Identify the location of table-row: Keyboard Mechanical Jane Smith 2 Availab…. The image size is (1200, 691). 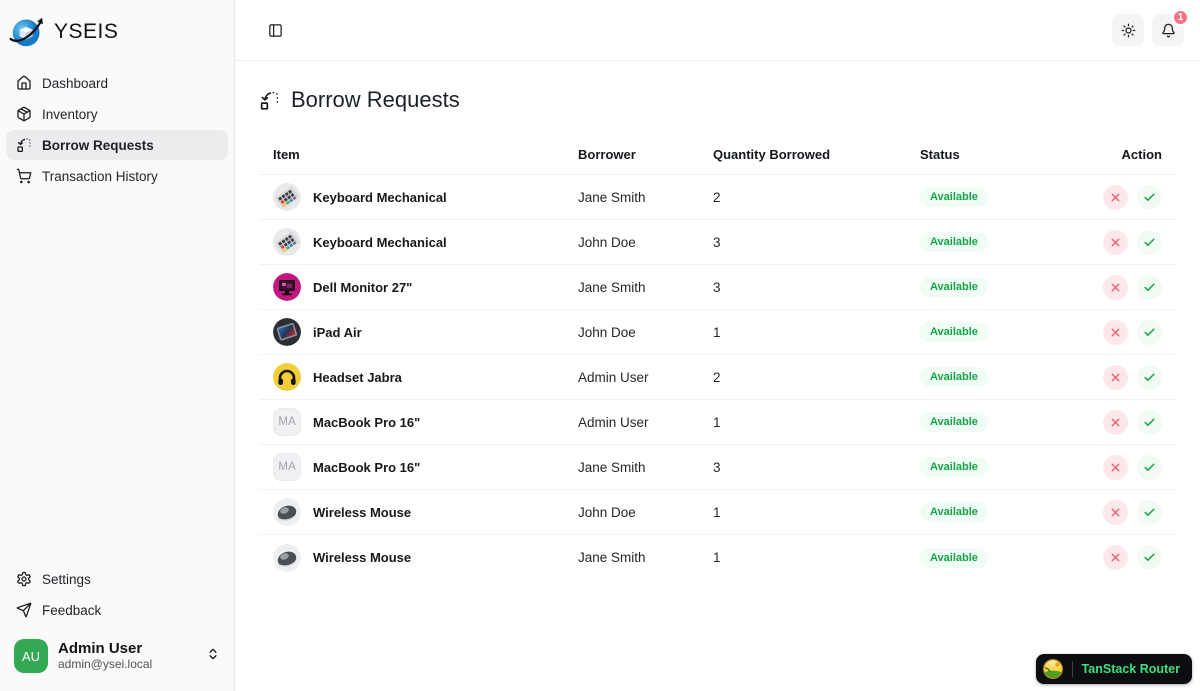
(717, 197).